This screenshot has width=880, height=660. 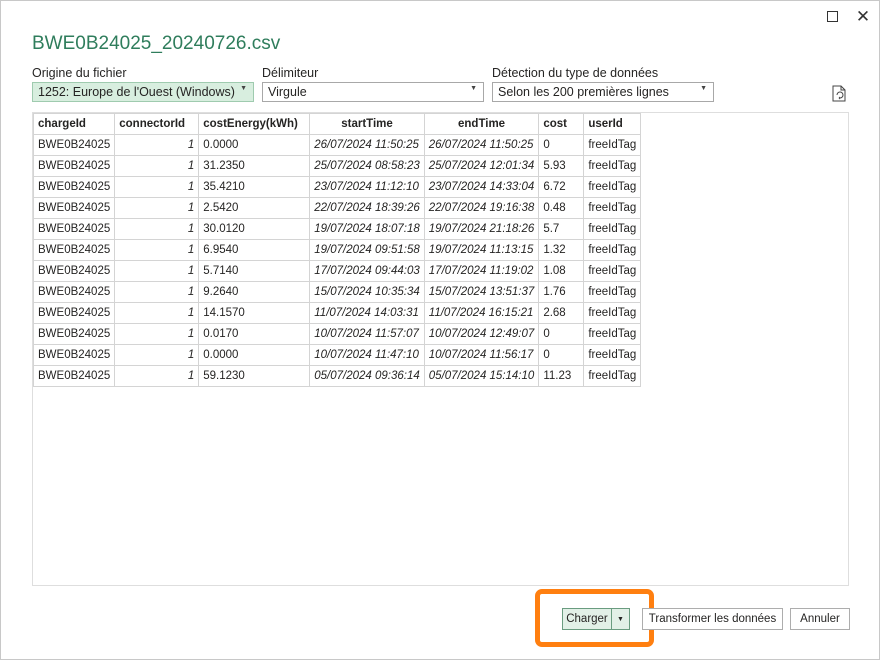 What do you see at coordinates (254, 313) in the screenshot?
I see `table-cell: 14.1570` at bounding box center [254, 313].